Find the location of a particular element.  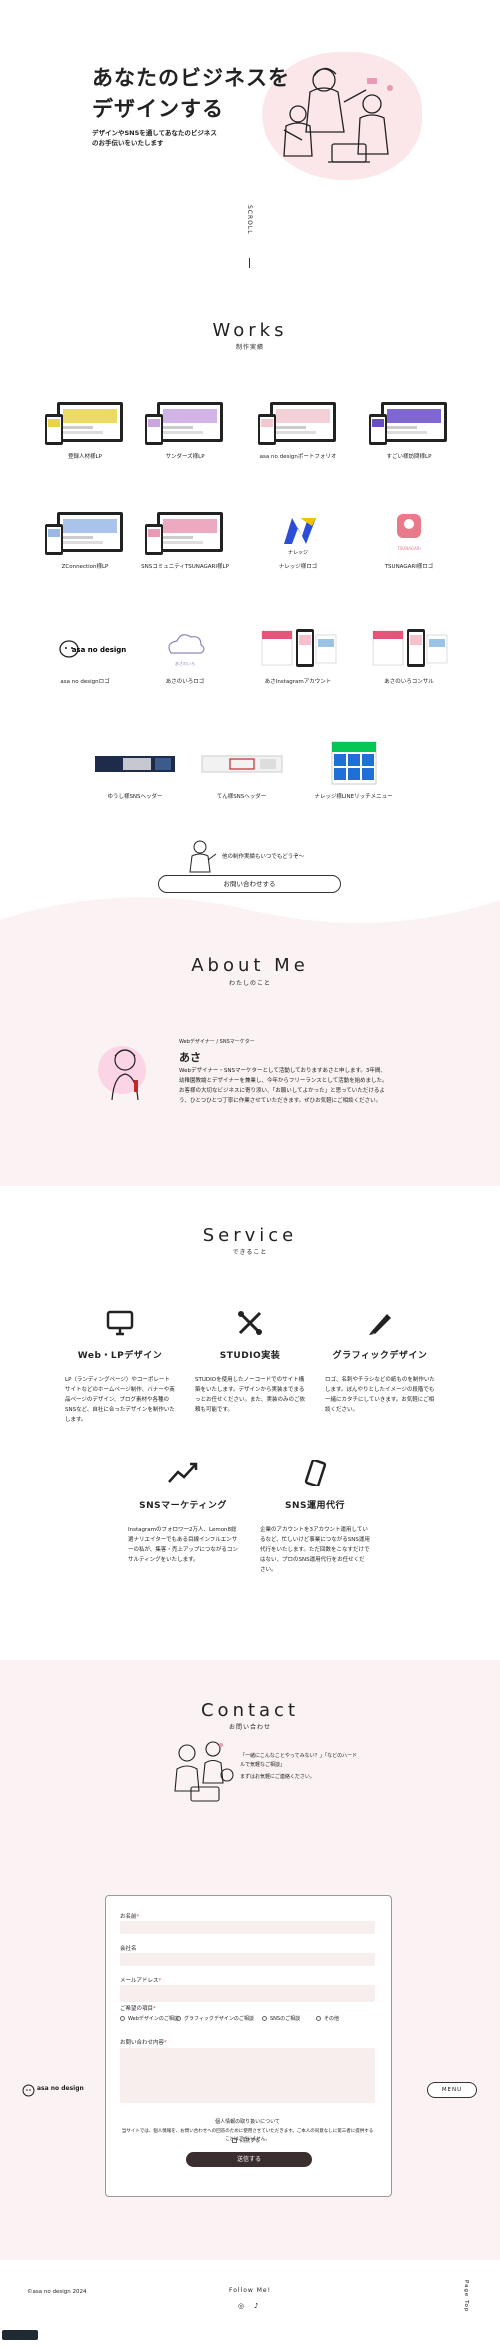

work-item: すごい様訪問様LP is located at coordinates (409, 430).